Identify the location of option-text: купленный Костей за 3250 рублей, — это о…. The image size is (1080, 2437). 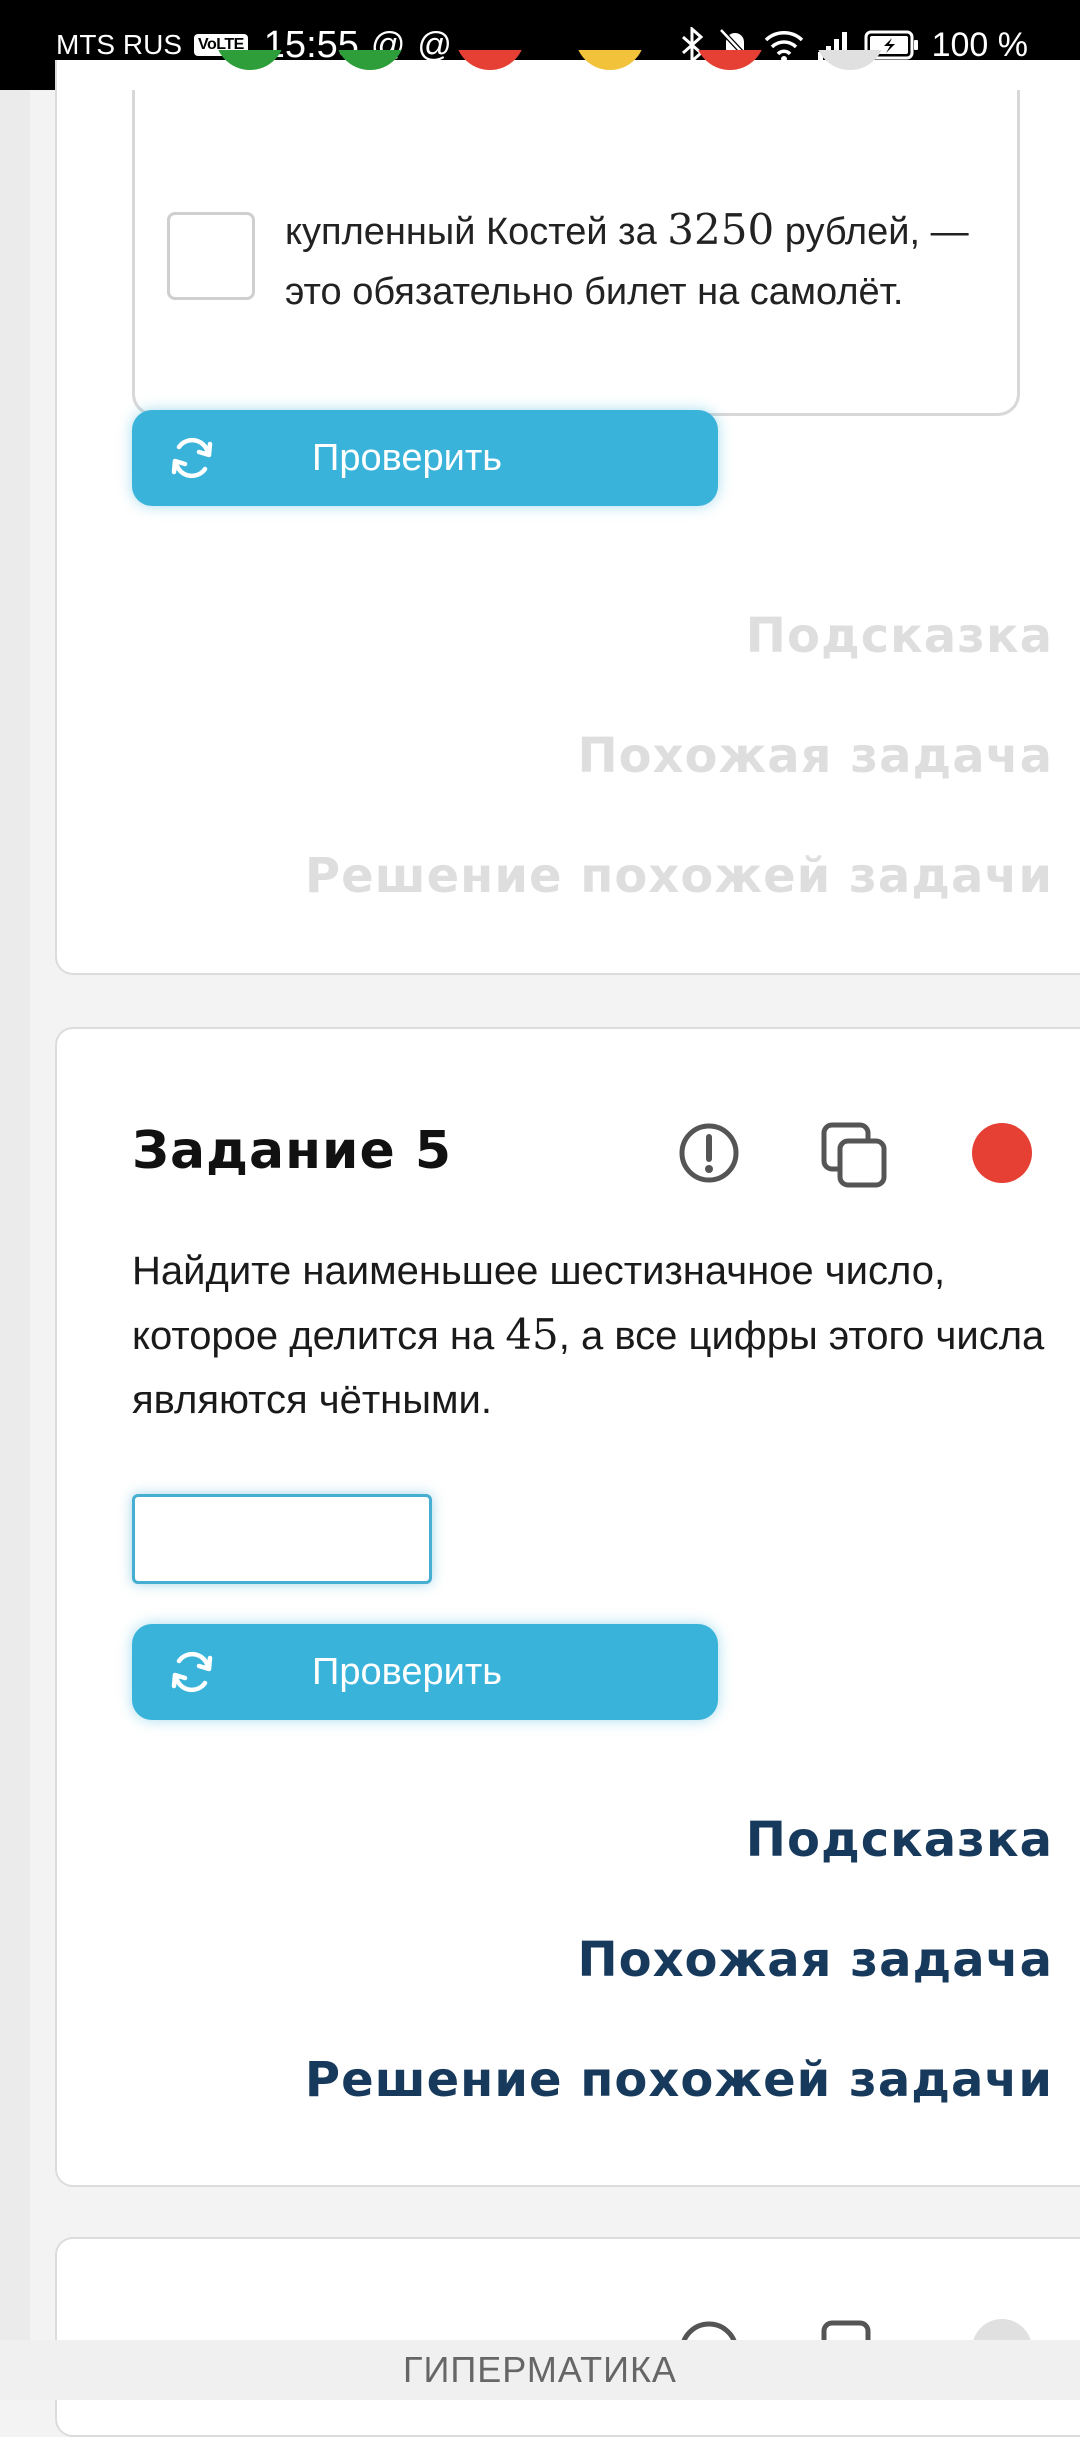
(627, 259).